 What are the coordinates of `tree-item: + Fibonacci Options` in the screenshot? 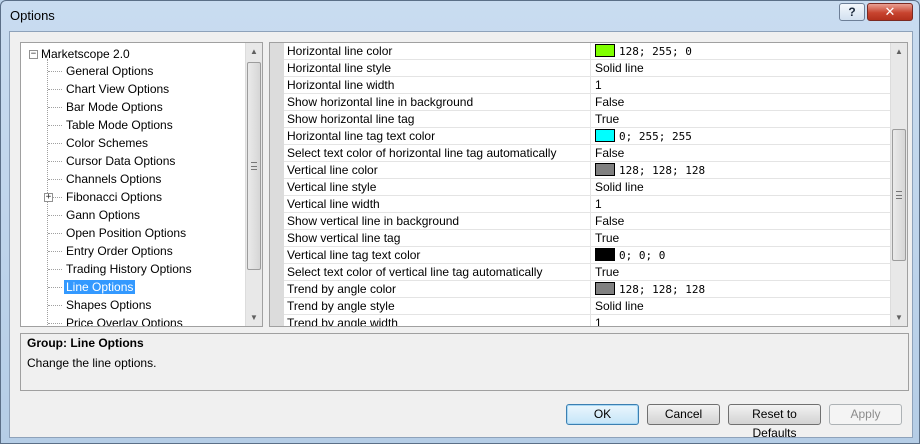 It's located at (104, 197).